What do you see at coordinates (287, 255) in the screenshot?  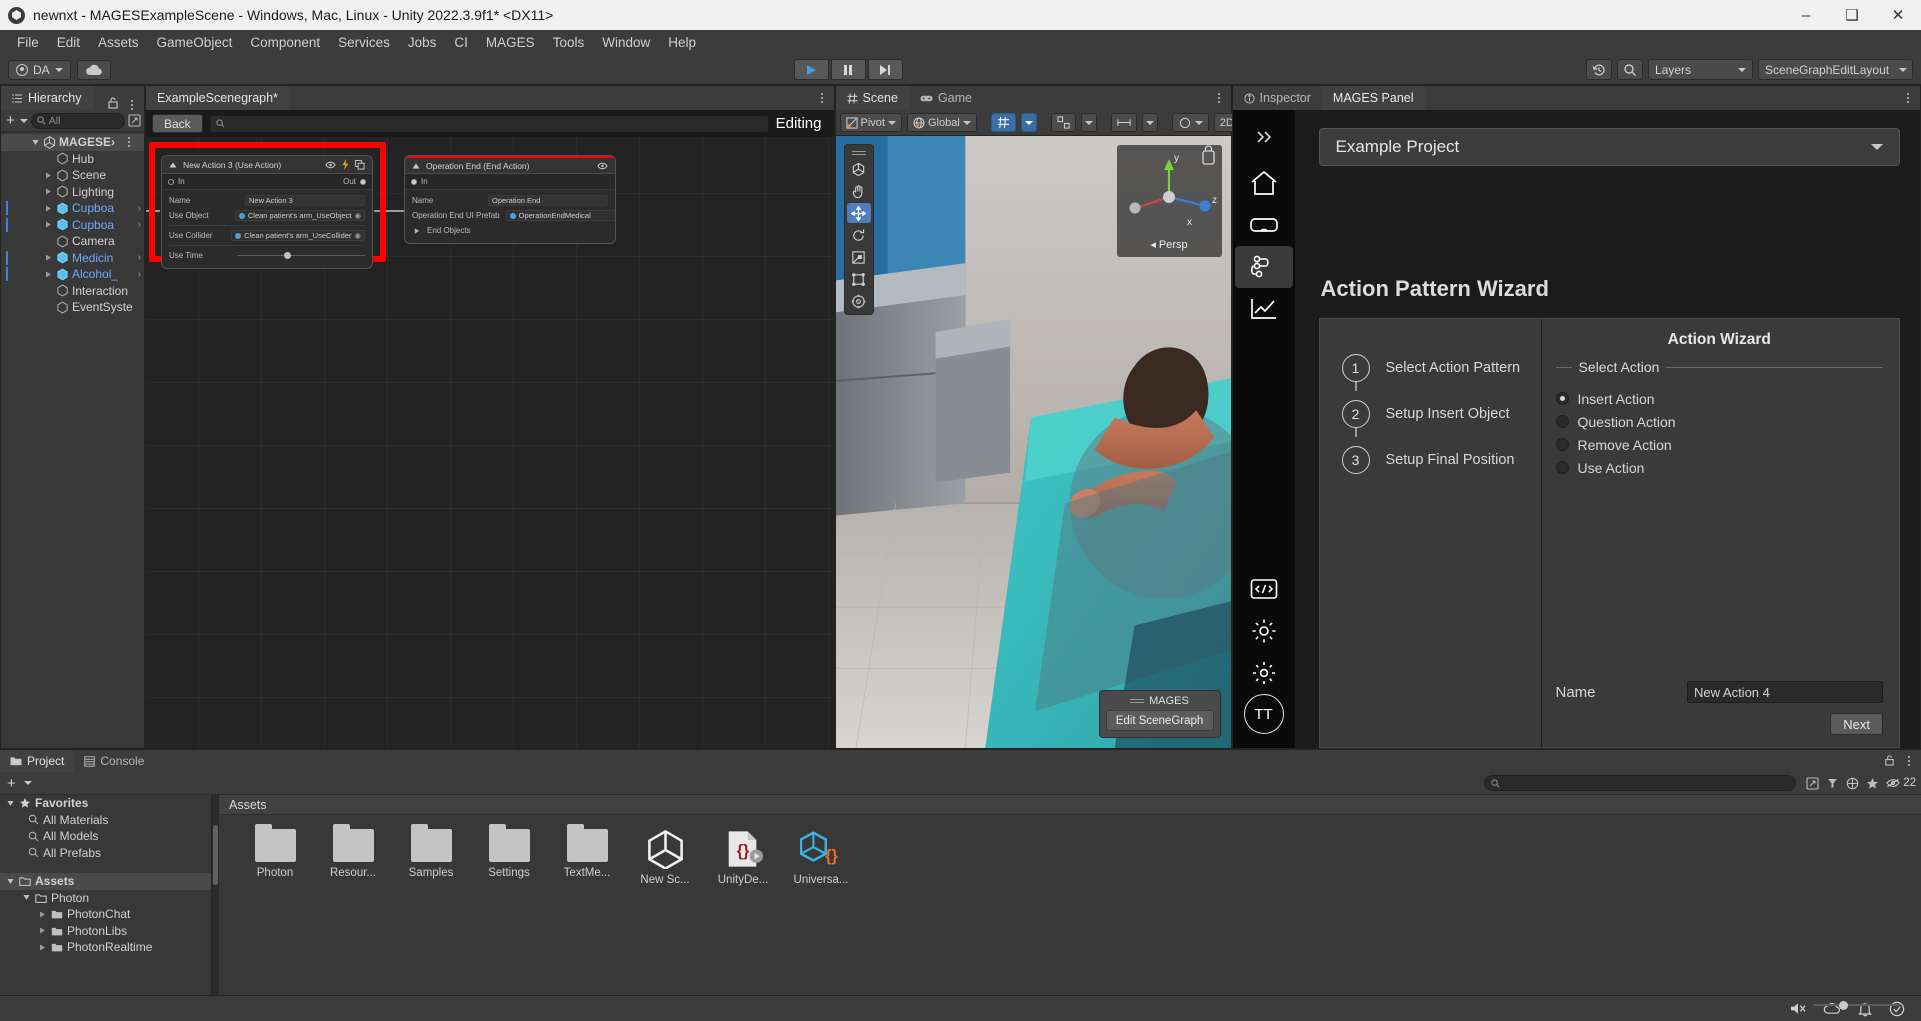 I see `slider-knob` at bounding box center [287, 255].